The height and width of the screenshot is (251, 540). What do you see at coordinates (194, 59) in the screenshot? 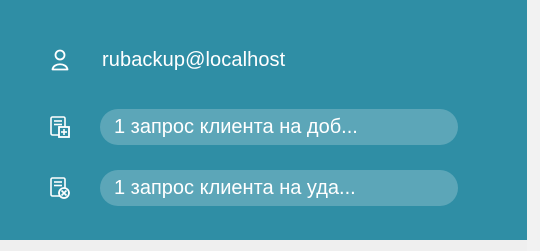
I see `user-name-label: rubackup@localhost` at bounding box center [194, 59].